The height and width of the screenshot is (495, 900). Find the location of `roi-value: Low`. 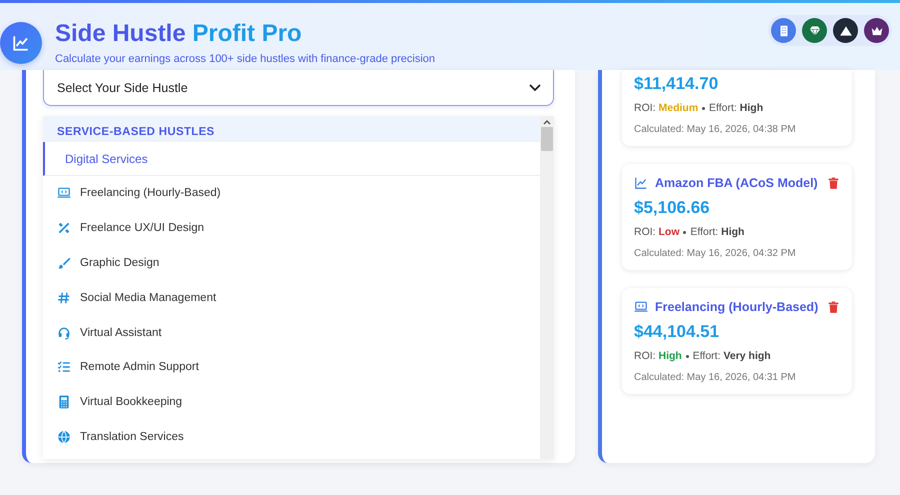

roi-value: Low is located at coordinates (669, 232).